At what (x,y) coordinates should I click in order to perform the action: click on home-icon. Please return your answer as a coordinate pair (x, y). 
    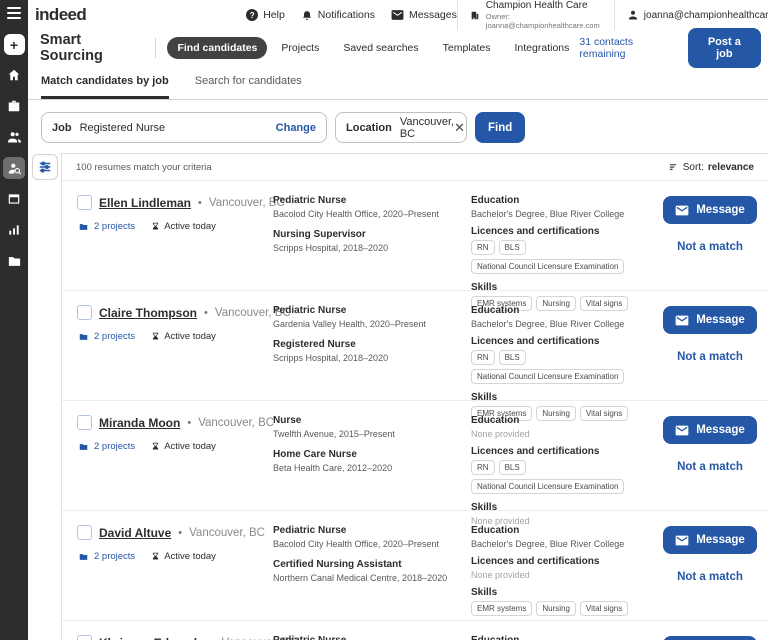
    Looking at the image, I should click on (14, 75).